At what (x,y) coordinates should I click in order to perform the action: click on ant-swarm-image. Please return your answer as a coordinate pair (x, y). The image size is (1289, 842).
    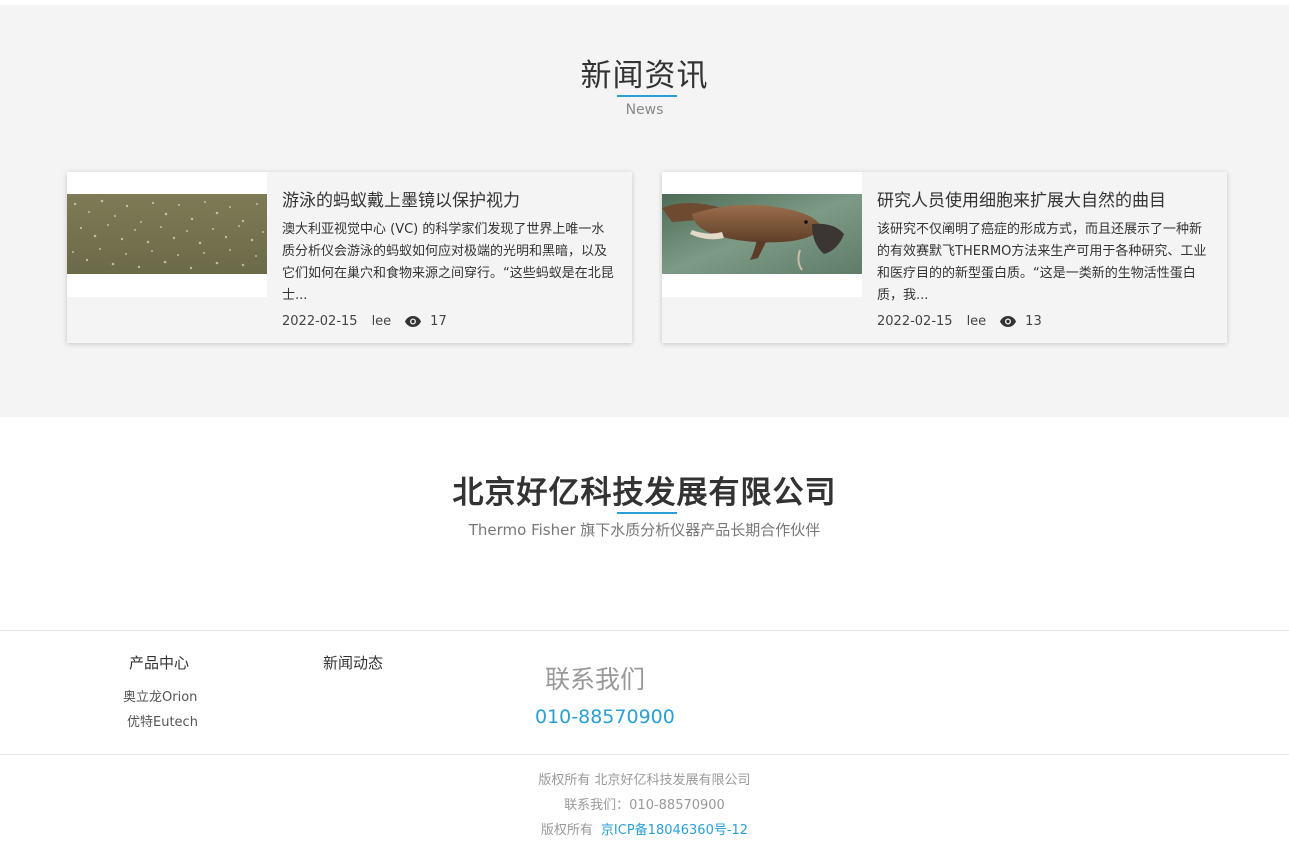
    Looking at the image, I should click on (167, 234).